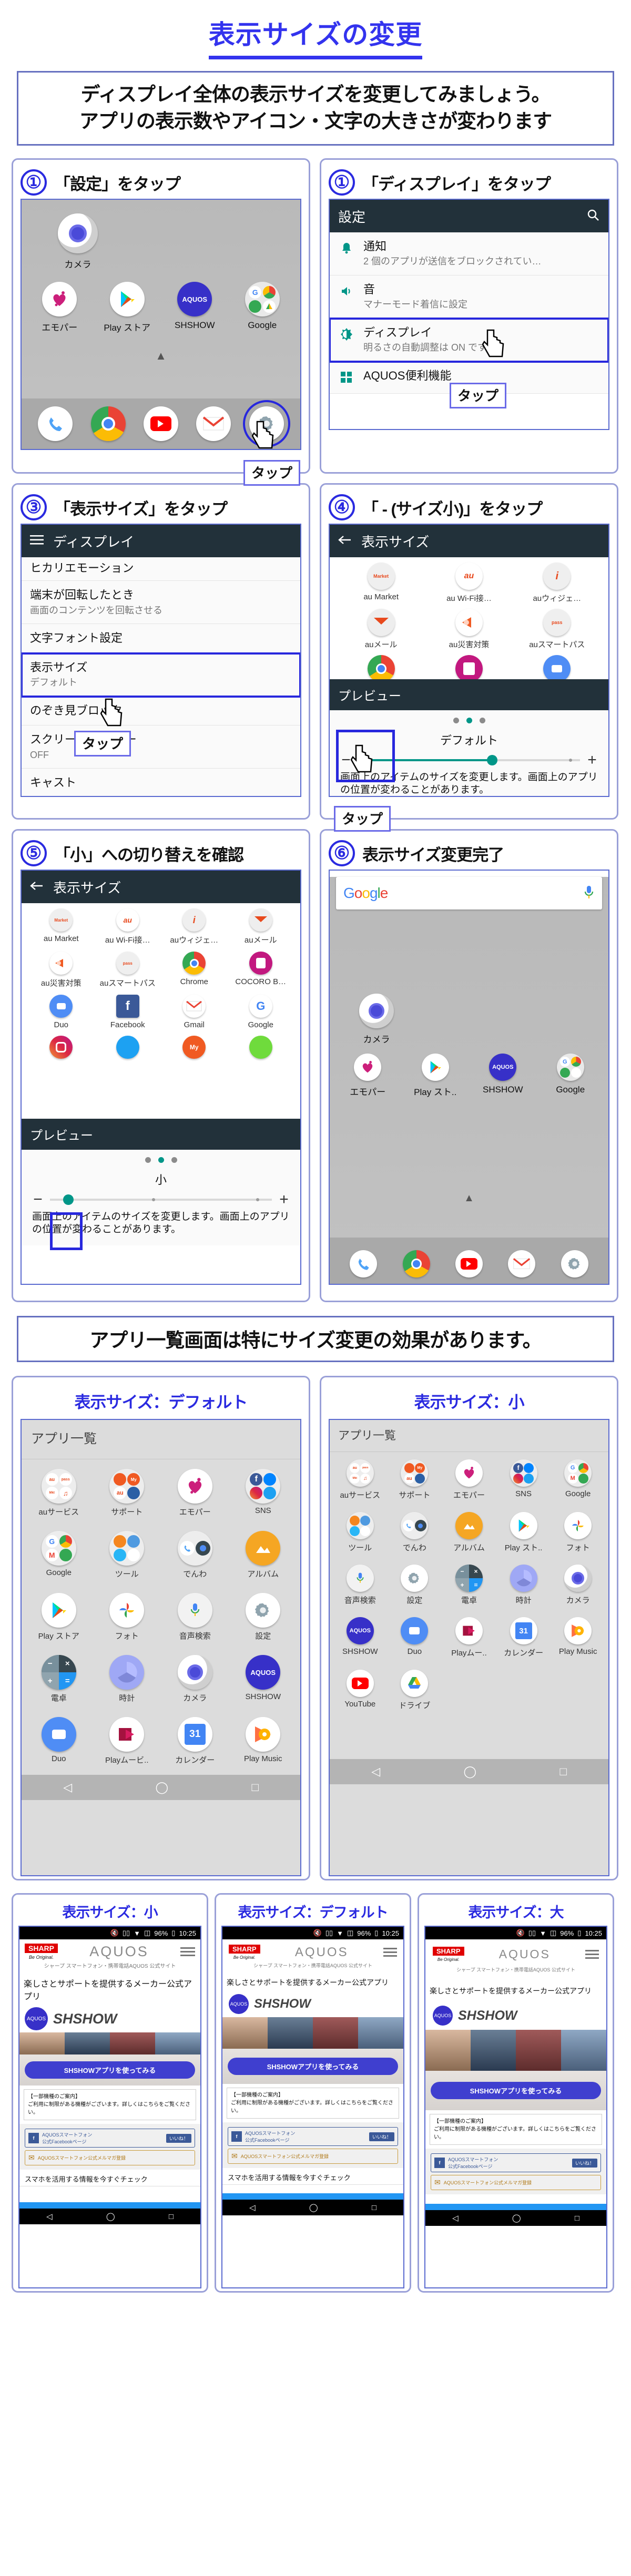 Image resolution: width=631 pixels, height=2576 pixels. I want to click on drawer-app: f SNS, so click(523, 1479).